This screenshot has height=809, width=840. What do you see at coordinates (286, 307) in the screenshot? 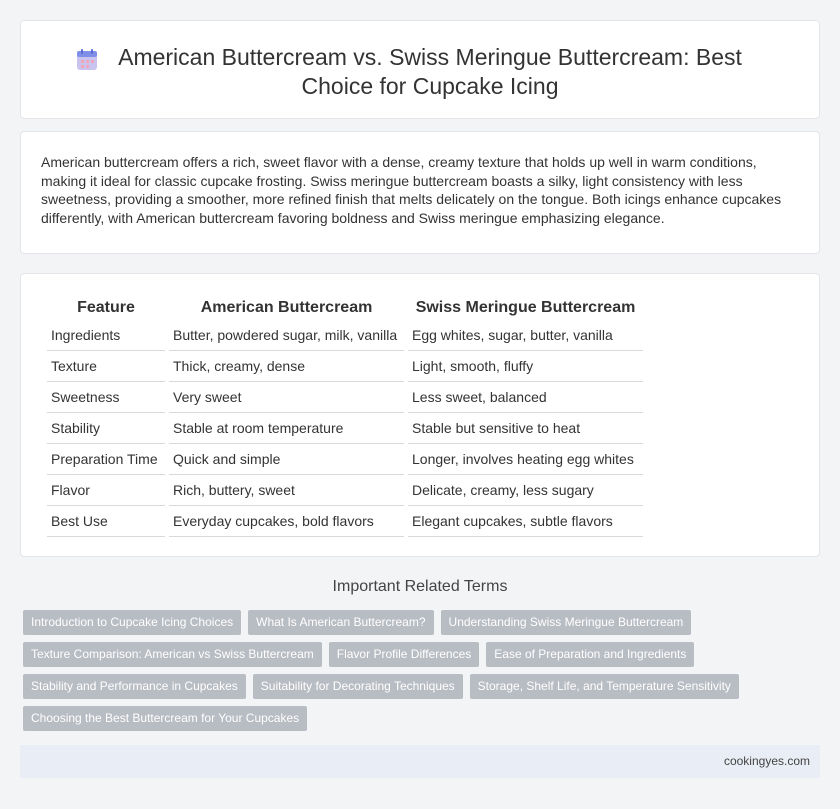
I see `column-header-american: American Buttercream` at bounding box center [286, 307].